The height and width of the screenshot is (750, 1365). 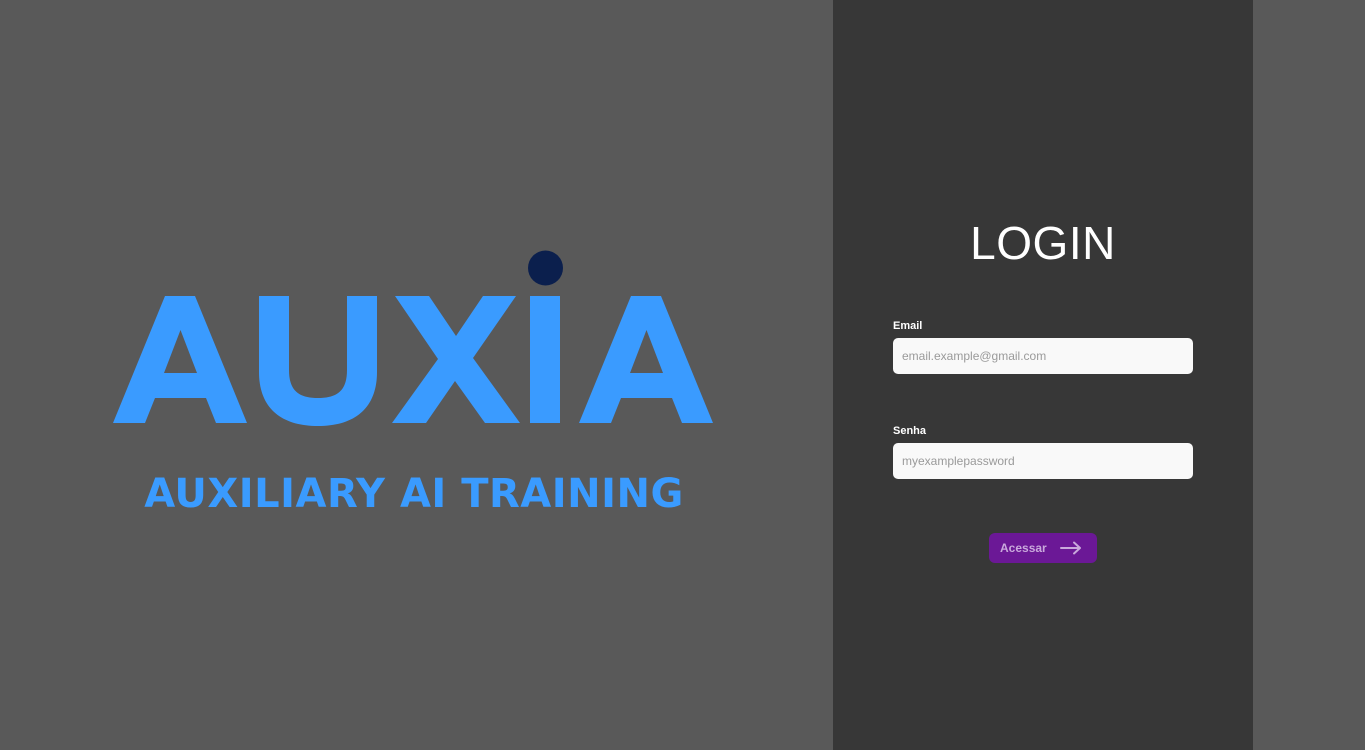 I want to click on auxia-logo, so click(x=414, y=338).